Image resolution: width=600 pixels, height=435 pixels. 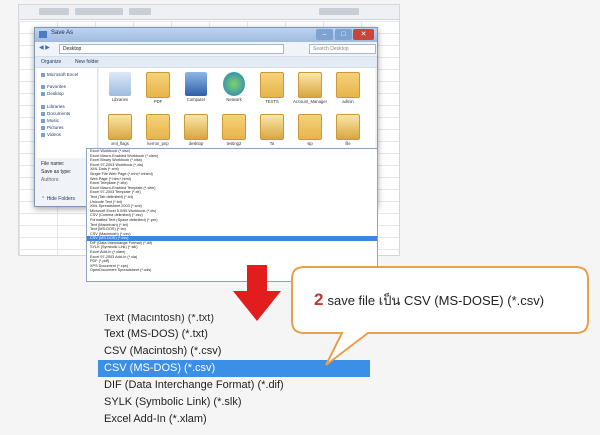 I want to click on hide-folders-button: ⌃ Hide Folders, so click(x=58, y=199).